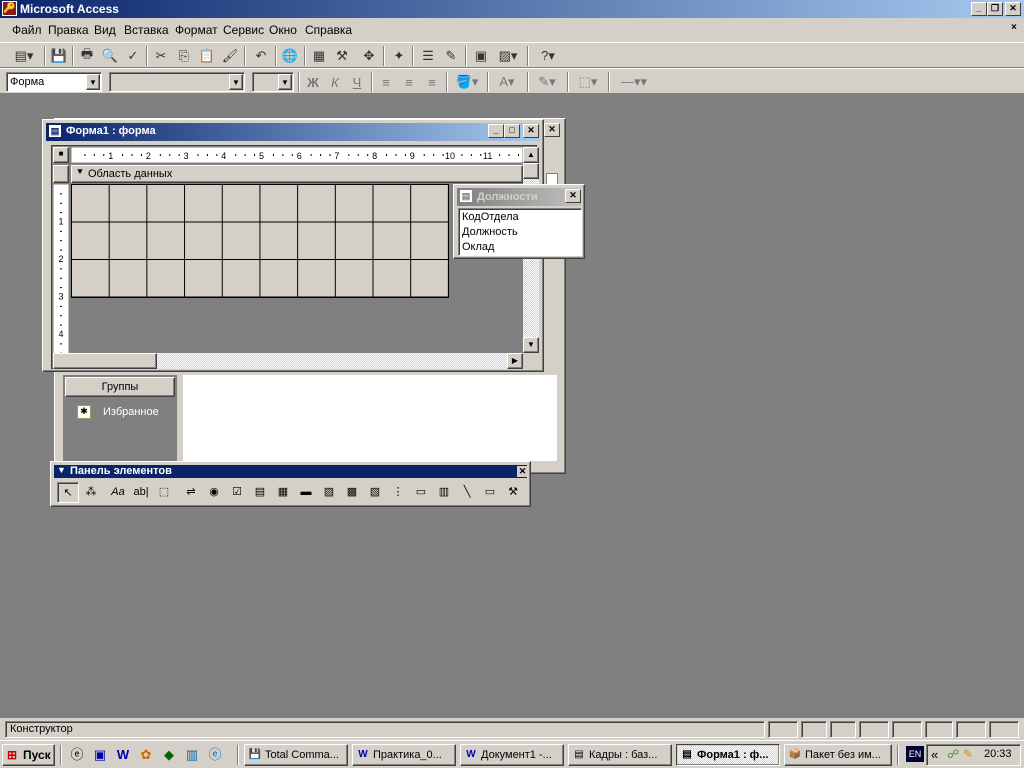  What do you see at coordinates (105, 30) in the screenshot?
I see `menu-view: Вид` at bounding box center [105, 30].